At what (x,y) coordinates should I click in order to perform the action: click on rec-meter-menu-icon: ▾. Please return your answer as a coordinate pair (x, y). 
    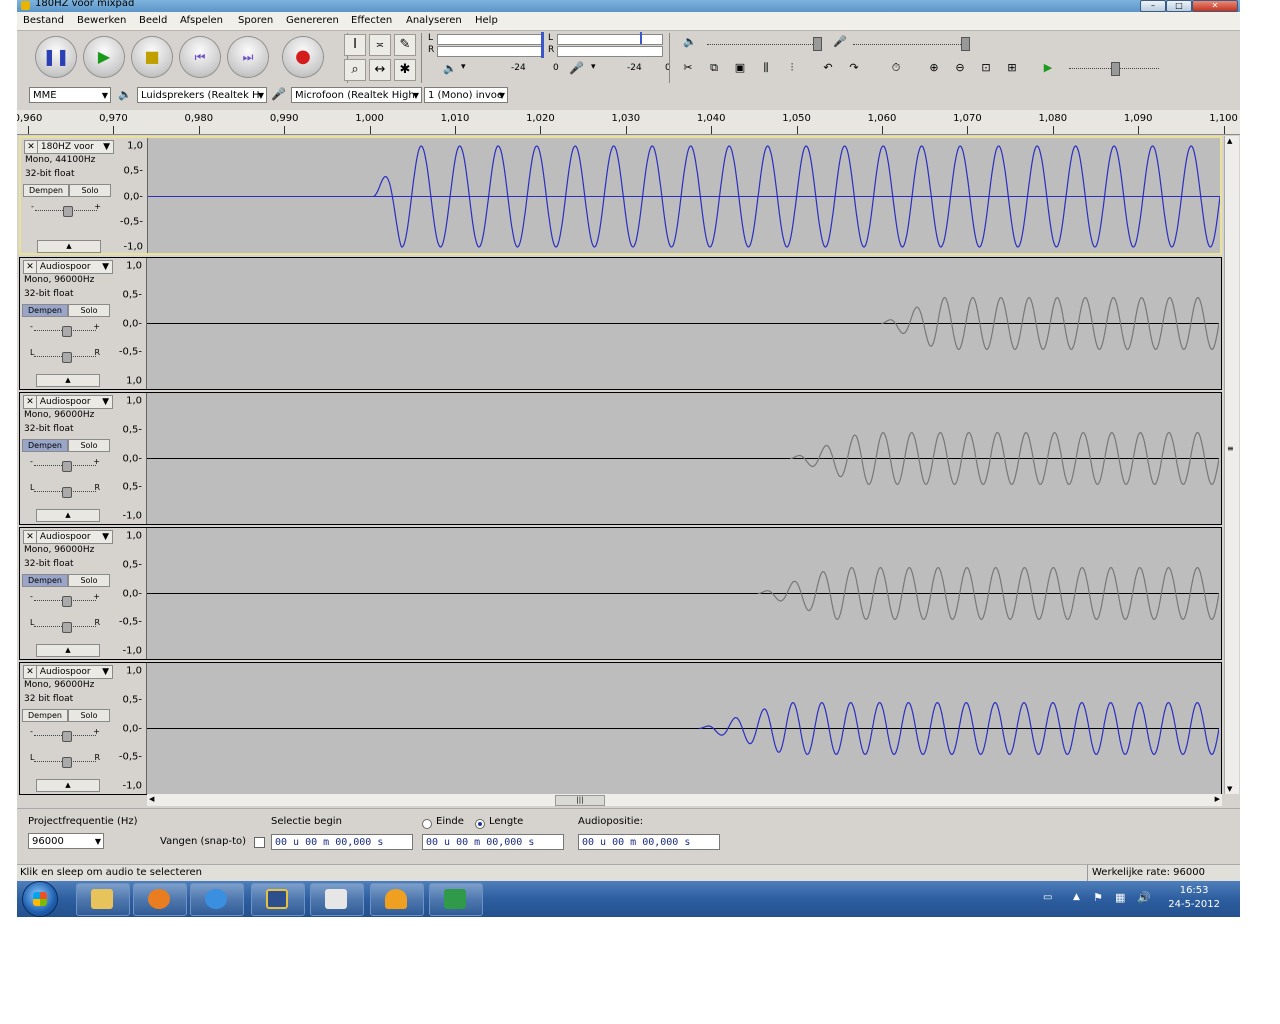
    Looking at the image, I should click on (593, 67).